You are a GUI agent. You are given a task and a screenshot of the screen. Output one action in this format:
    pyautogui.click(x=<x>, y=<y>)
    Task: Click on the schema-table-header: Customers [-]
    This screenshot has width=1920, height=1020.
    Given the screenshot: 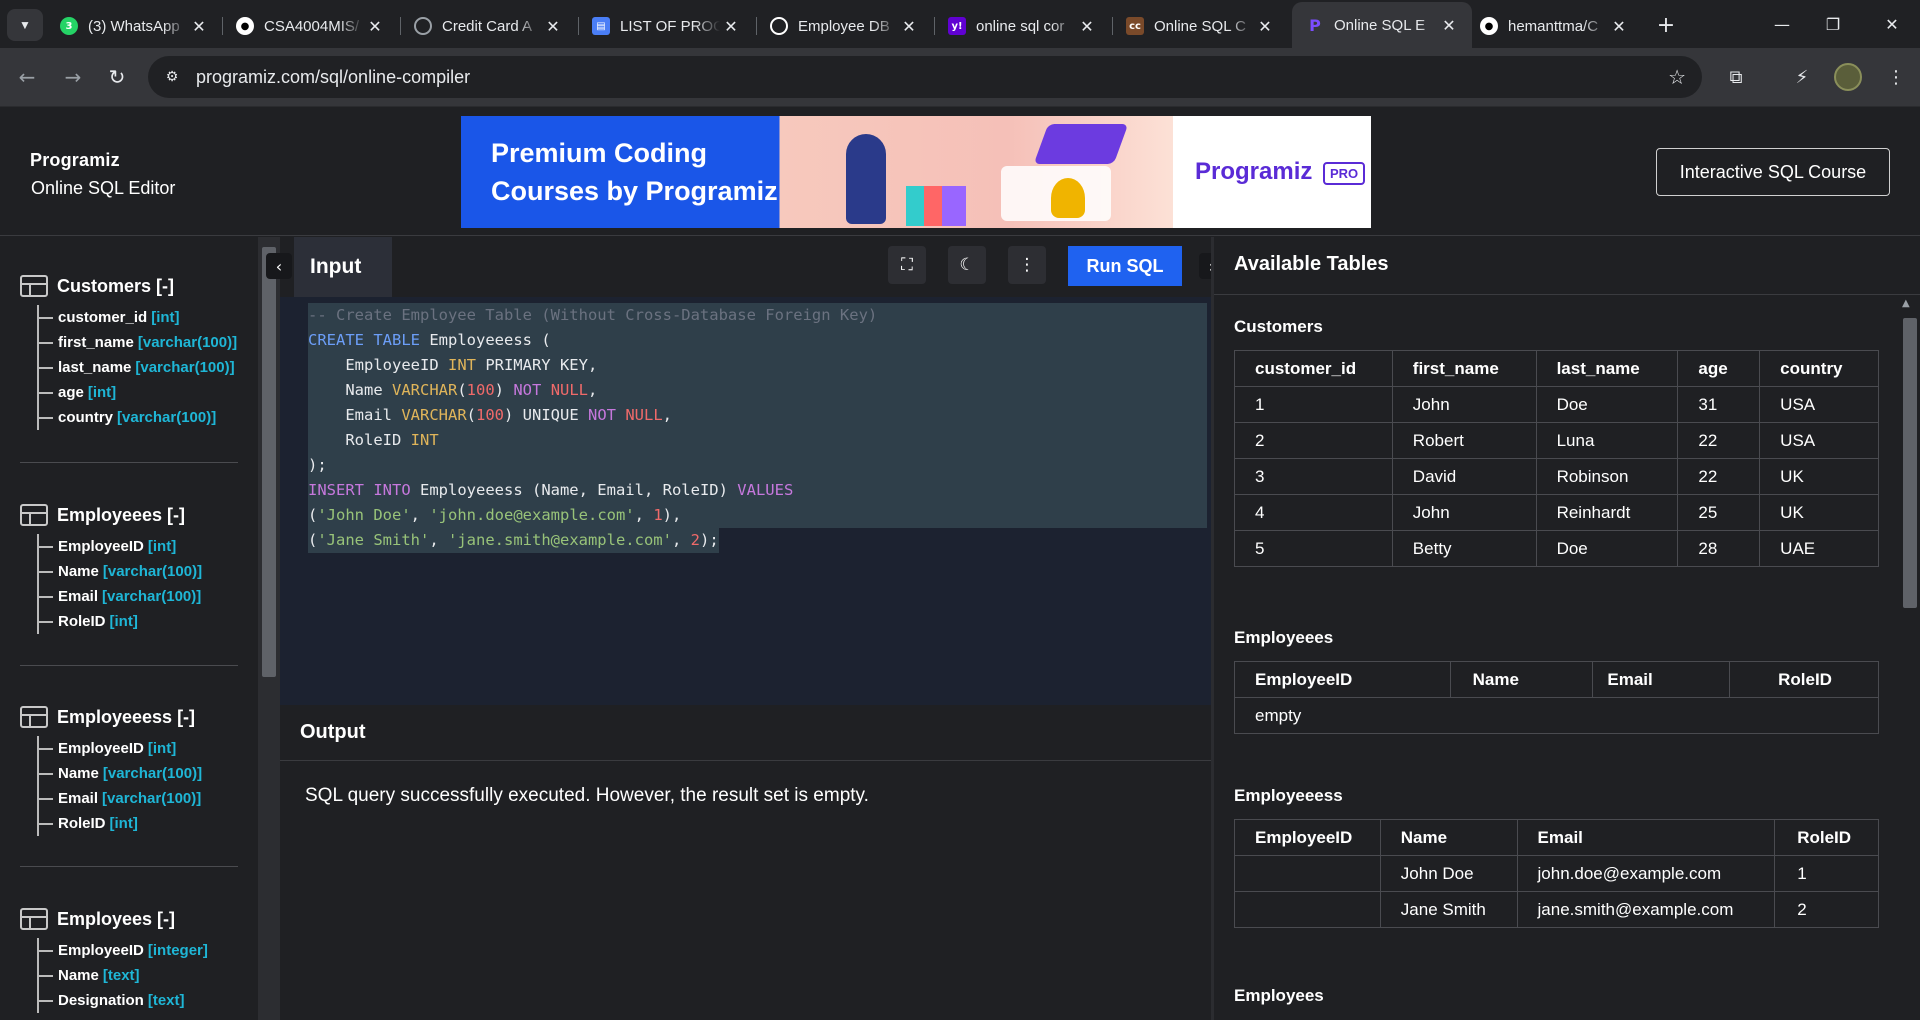 What is the action you would take?
    pyautogui.click(x=129, y=286)
    